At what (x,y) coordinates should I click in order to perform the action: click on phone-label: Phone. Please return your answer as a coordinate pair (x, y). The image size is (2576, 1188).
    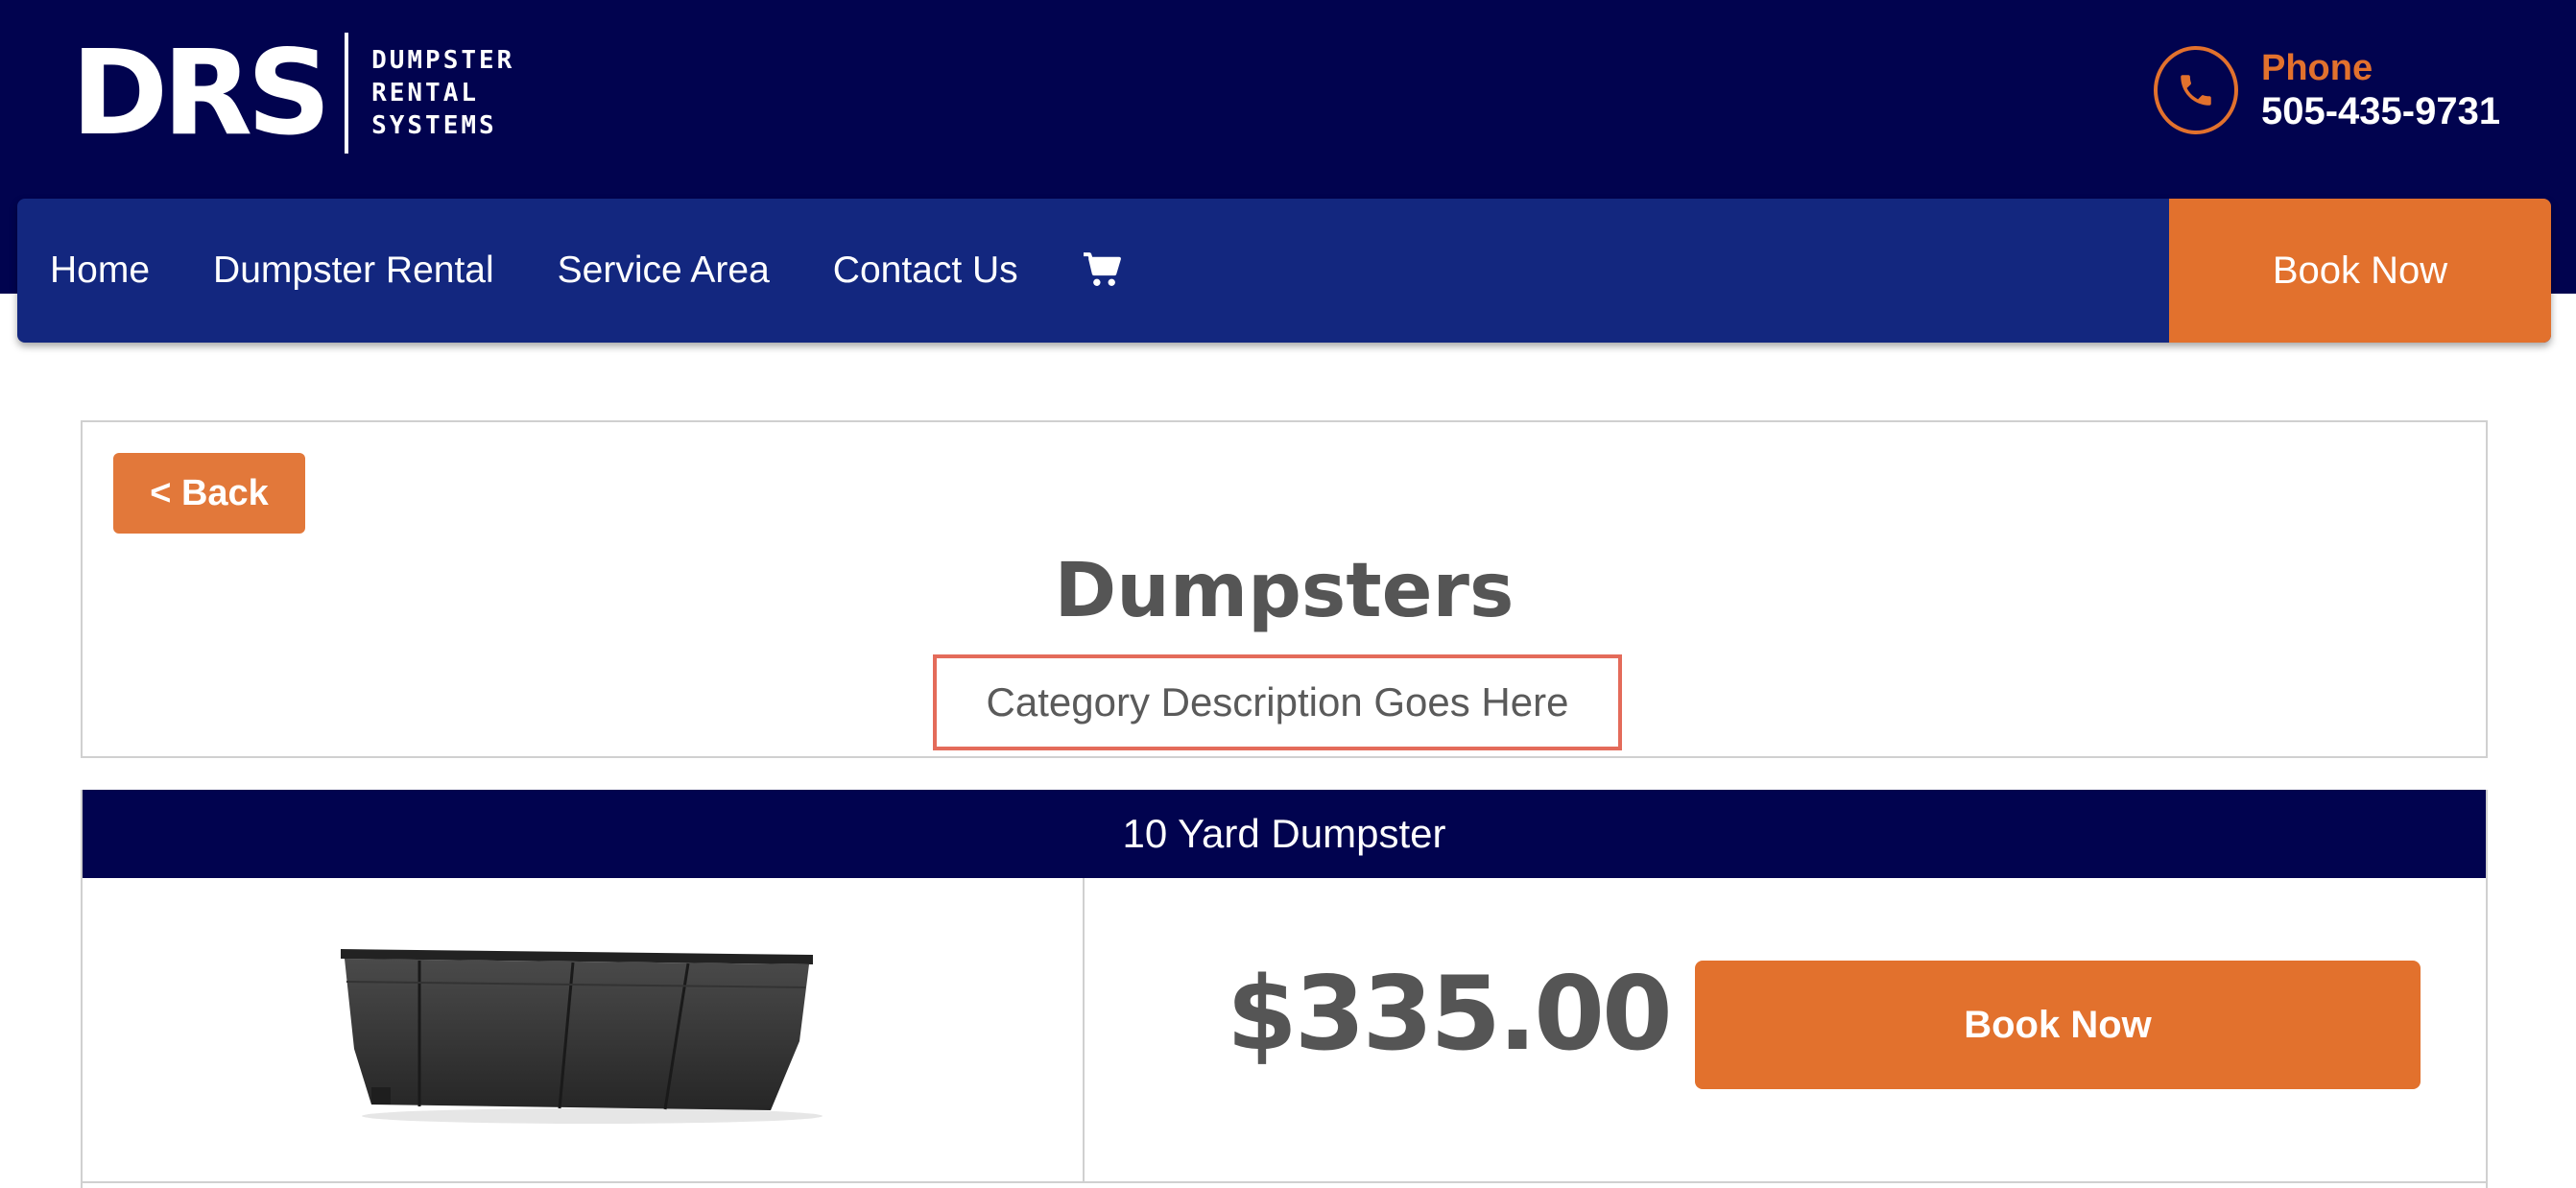
    Looking at the image, I should click on (2317, 68).